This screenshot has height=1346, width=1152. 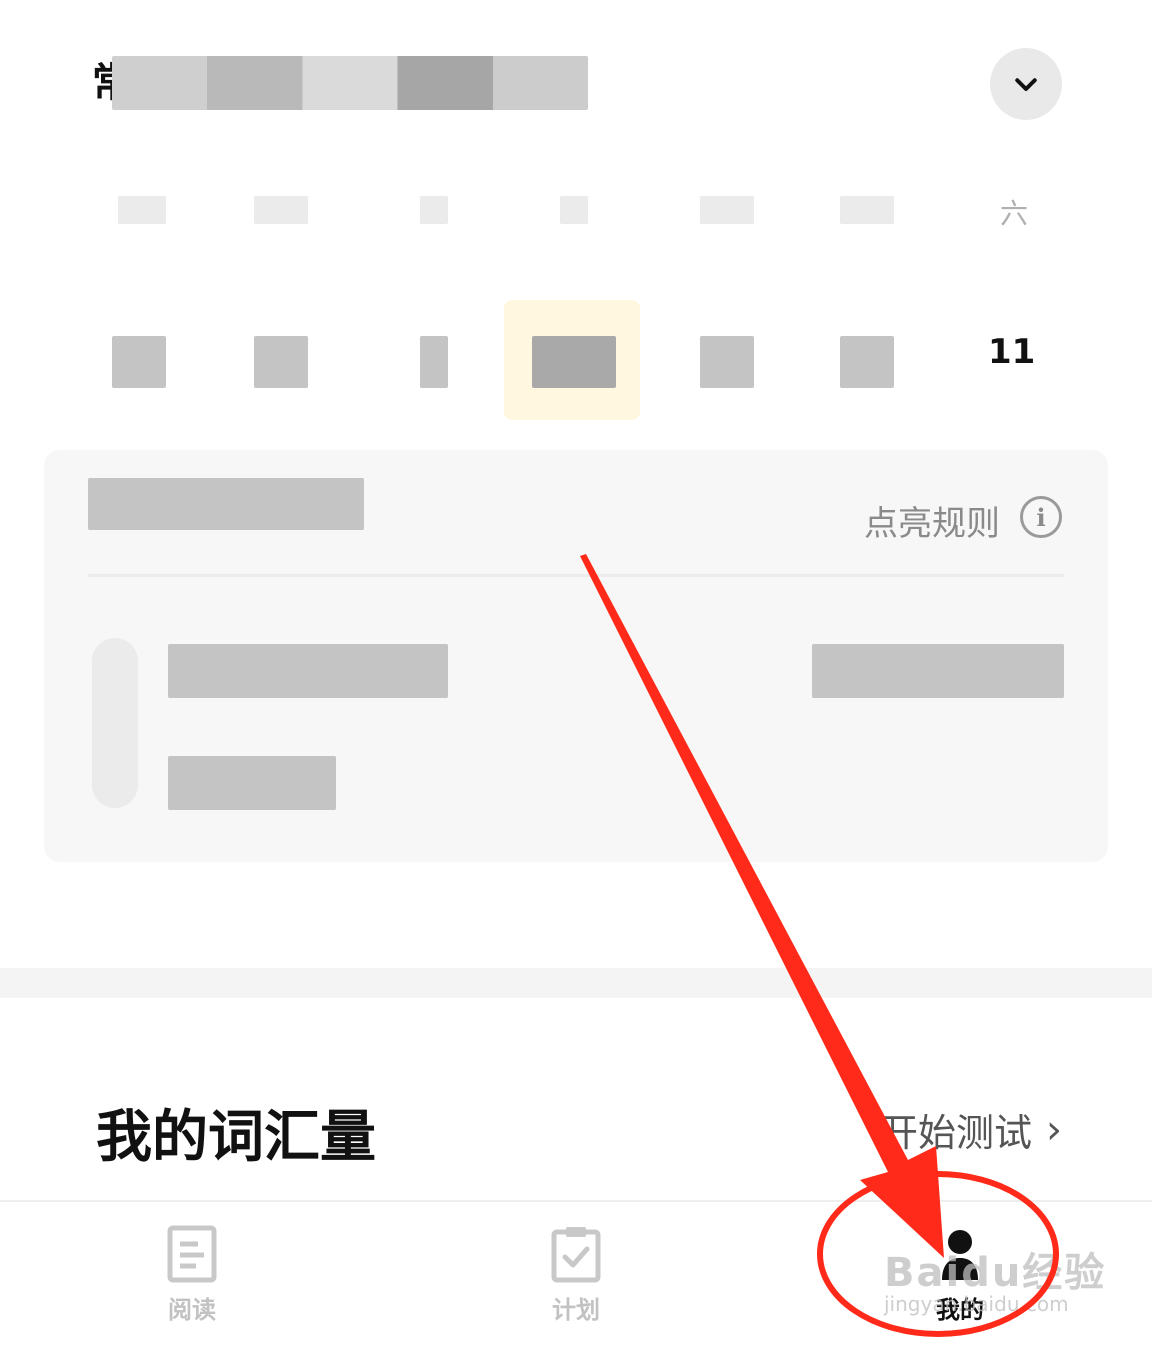 I want to click on plan-clipboard-icon, so click(x=576, y=1255).